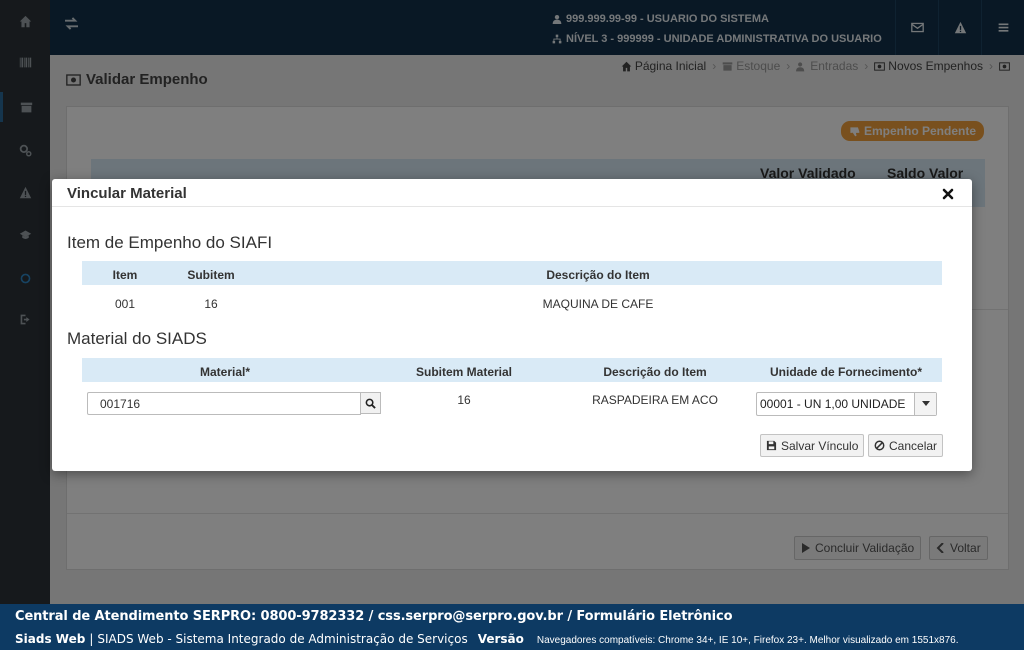  What do you see at coordinates (225, 372) in the screenshot?
I see `siads-col-material: Material*` at bounding box center [225, 372].